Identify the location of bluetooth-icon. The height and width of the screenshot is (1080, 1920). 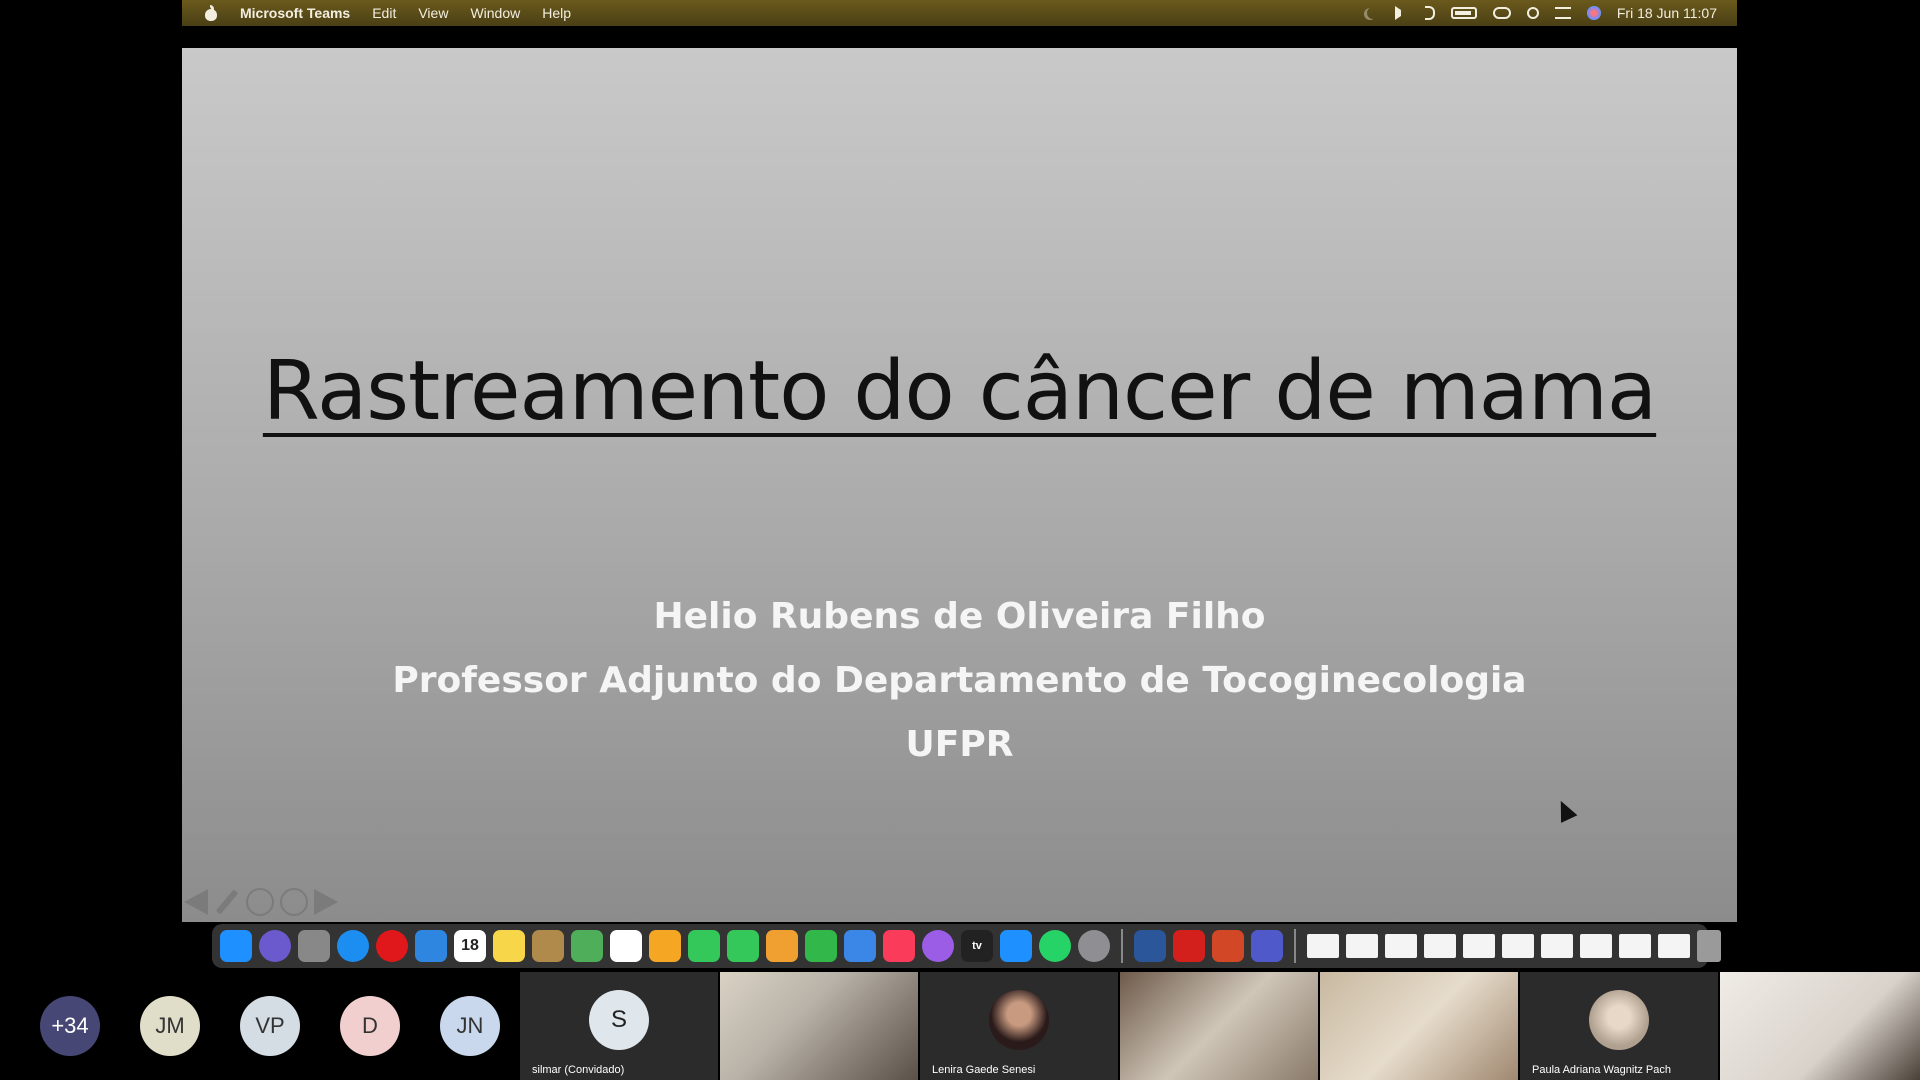
(1429, 13).